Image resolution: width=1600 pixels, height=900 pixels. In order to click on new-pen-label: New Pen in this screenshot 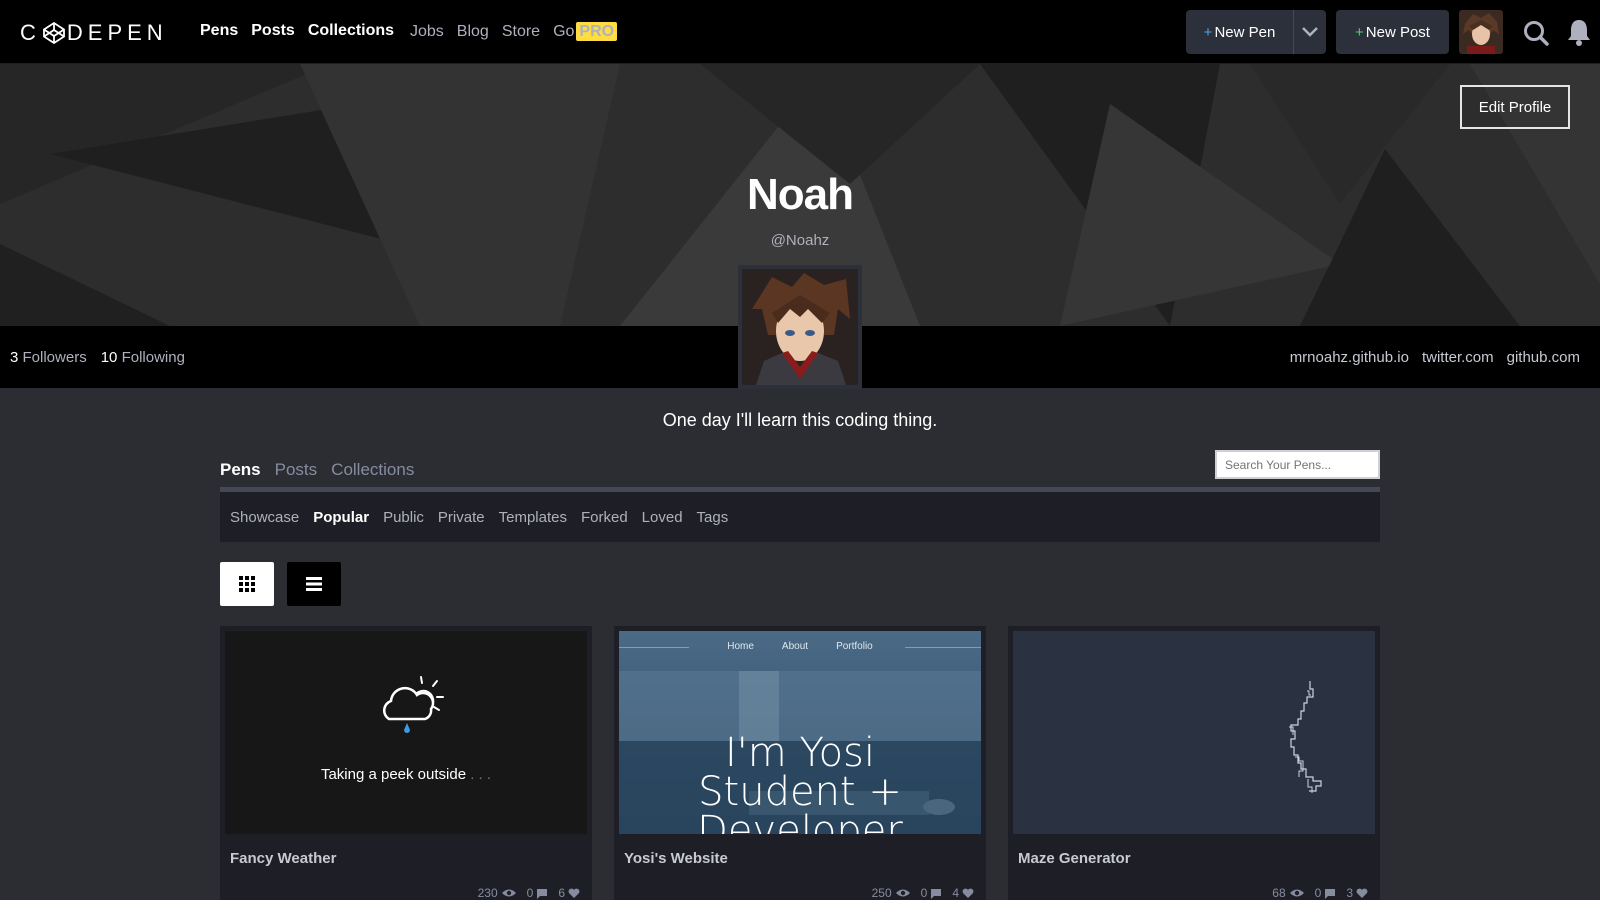, I will do `click(1245, 32)`.